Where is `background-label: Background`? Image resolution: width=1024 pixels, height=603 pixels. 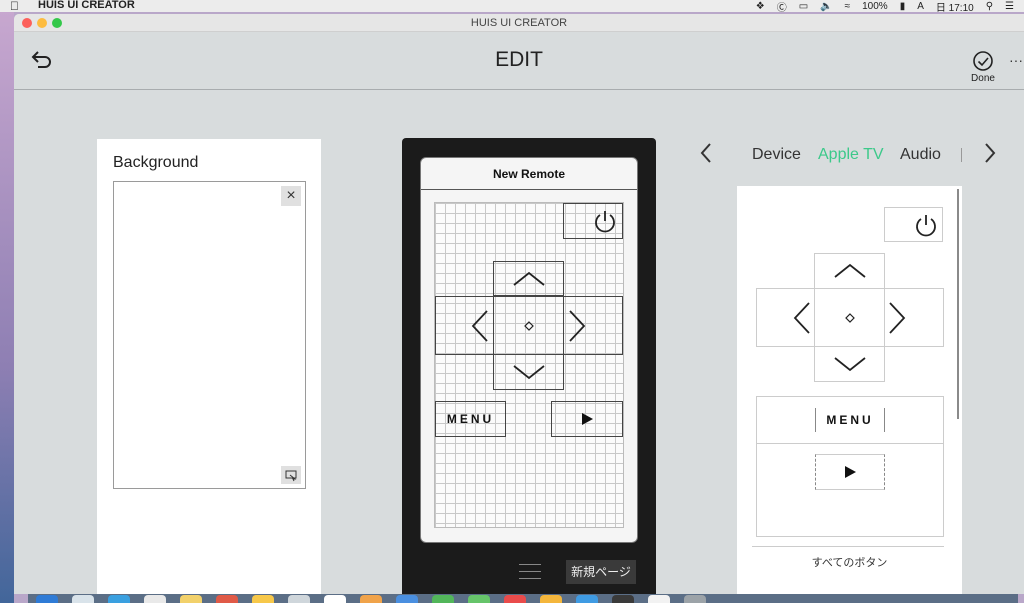 background-label: Background is located at coordinates (156, 162).